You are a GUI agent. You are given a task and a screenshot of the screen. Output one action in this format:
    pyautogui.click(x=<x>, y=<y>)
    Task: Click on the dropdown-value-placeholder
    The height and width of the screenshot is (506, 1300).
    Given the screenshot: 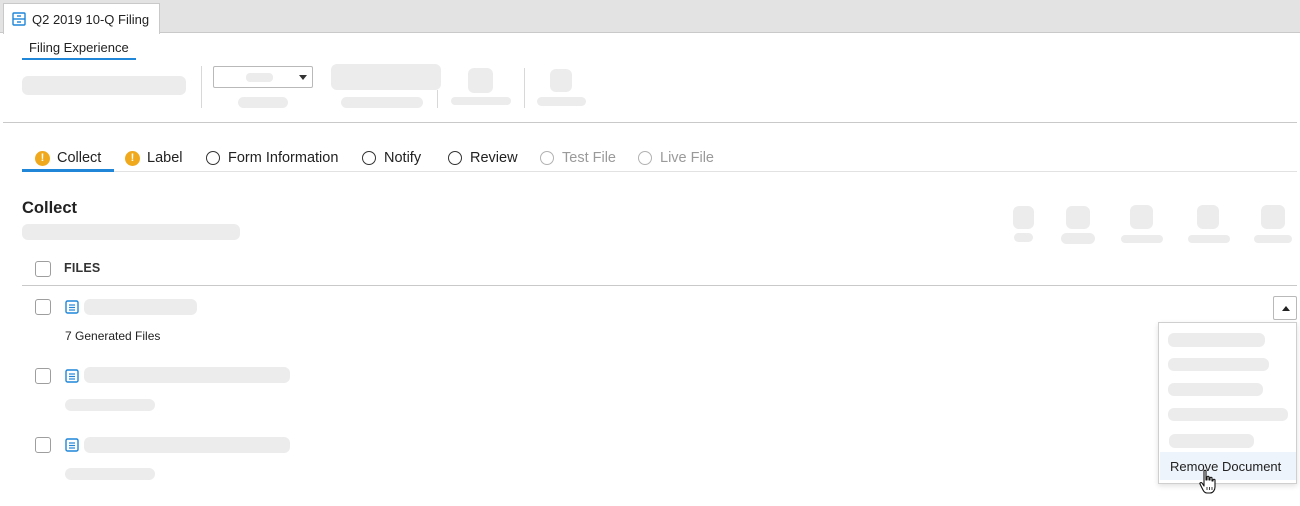 What is the action you would take?
    pyautogui.click(x=259, y=77)
    